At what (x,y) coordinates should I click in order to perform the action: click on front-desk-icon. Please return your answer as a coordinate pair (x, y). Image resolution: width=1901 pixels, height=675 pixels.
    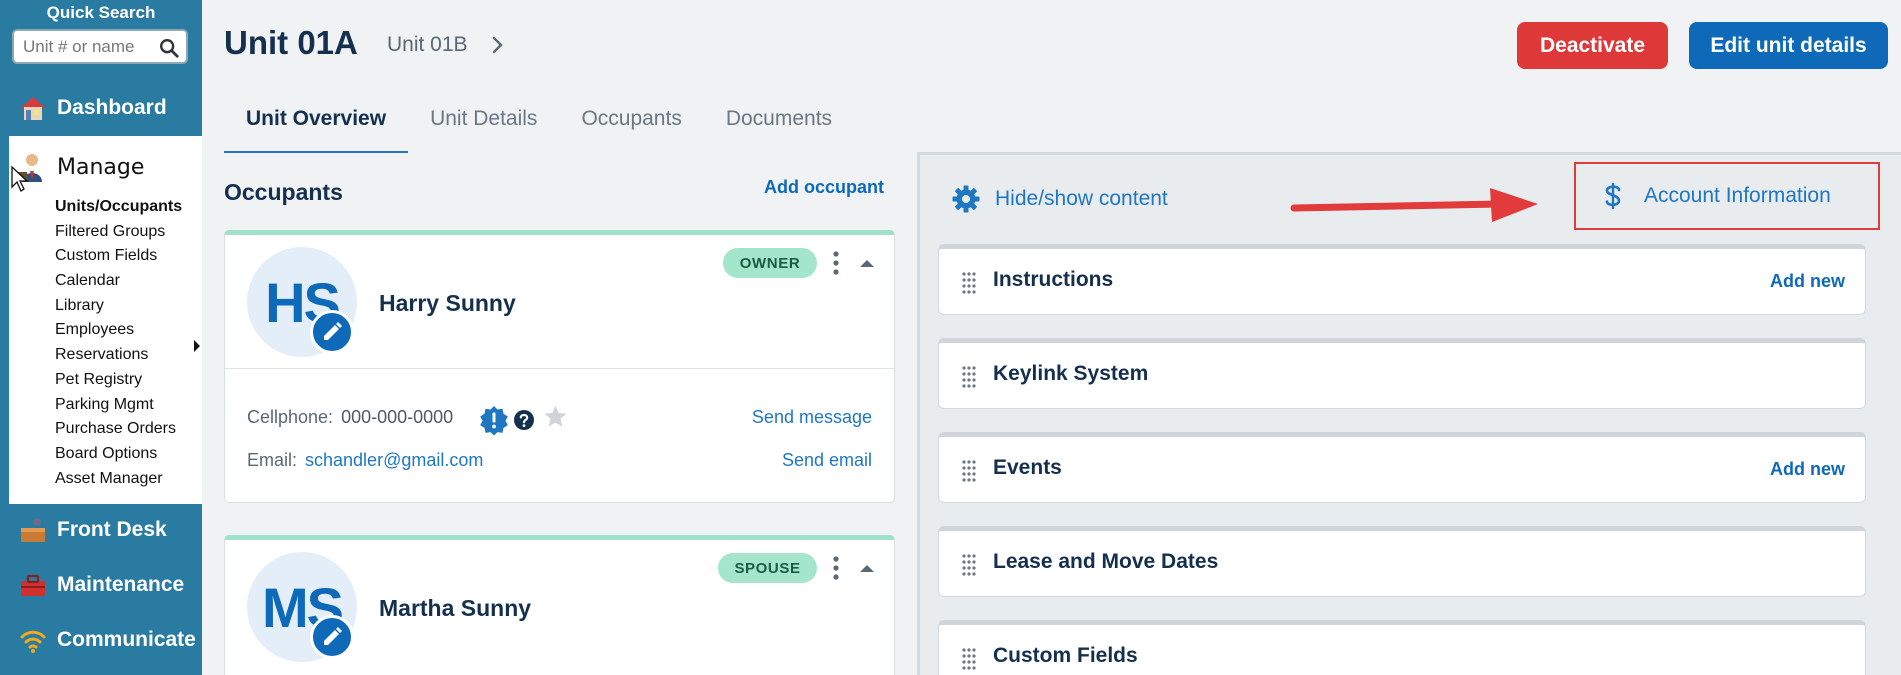
    Looking at the image, I should click on (33, 530).